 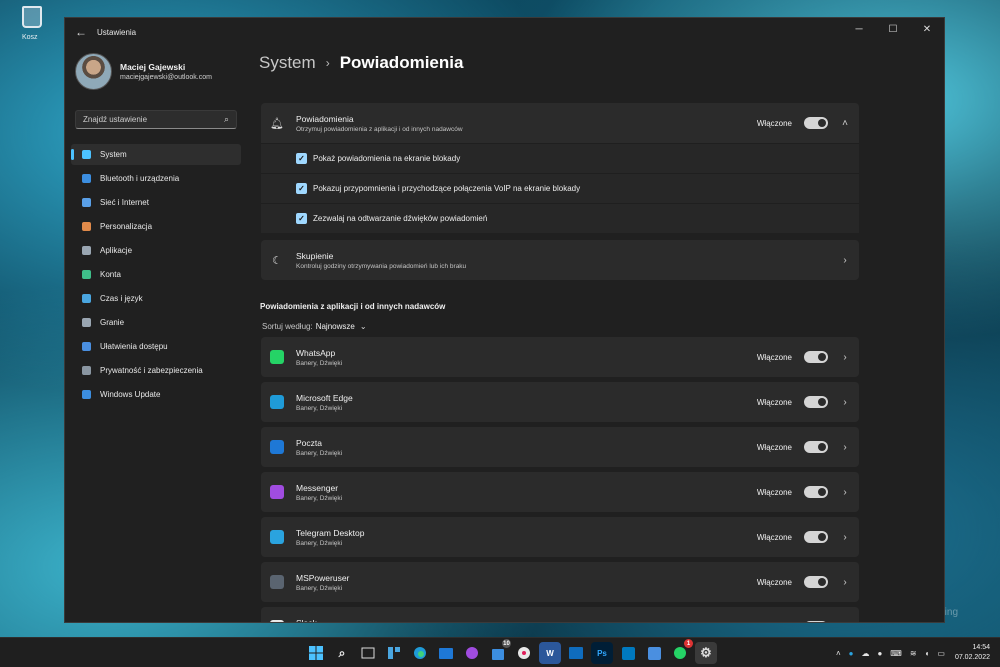 What do you see at coordinates (896, 653) in the screenshot?
I see `keyboard-icon: ⌨` at bounding box center [896, 653].